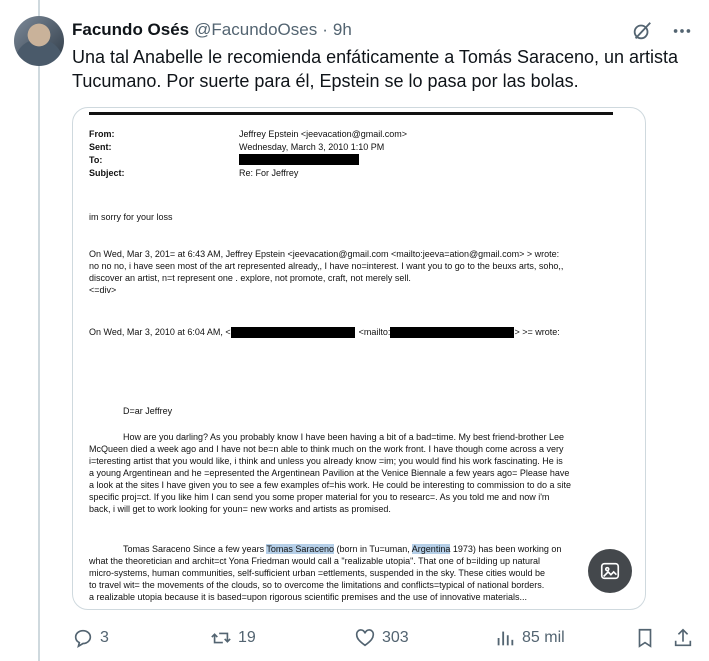 This screenshot has width=709, height=661. What do you see at coordinates (221, 638) in the screenshot?
I see `retweet-icon` at bounding box center [221, 638].